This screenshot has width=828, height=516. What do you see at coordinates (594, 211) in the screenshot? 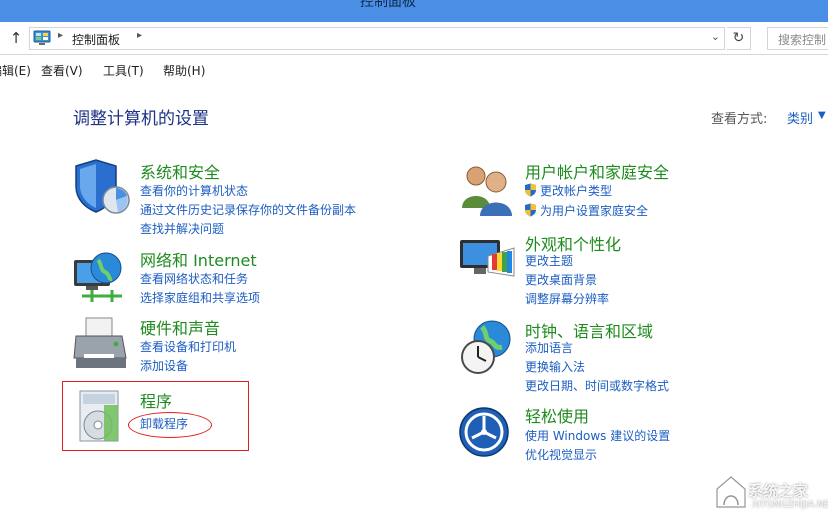
I see `link-label: 为用户设置家庭安全` at bounding box center [594, 211].